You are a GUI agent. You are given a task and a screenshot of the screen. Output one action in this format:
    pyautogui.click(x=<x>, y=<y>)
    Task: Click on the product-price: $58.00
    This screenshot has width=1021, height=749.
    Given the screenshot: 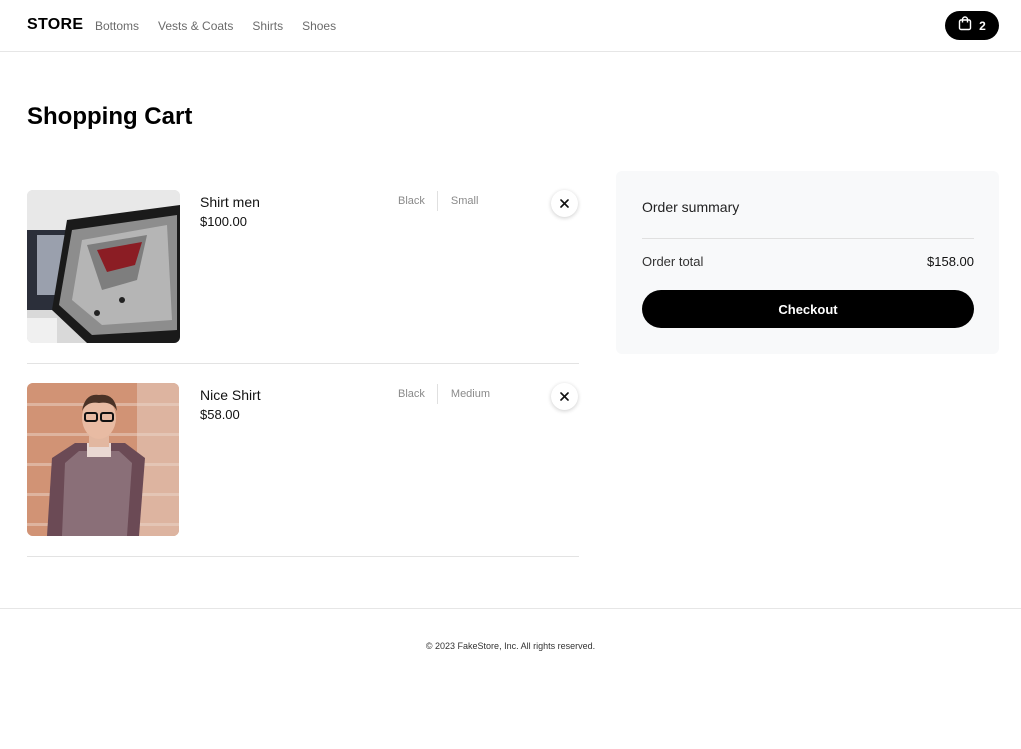 What is the action you would take?
    pyautogui.click(x=220, y=414)
    